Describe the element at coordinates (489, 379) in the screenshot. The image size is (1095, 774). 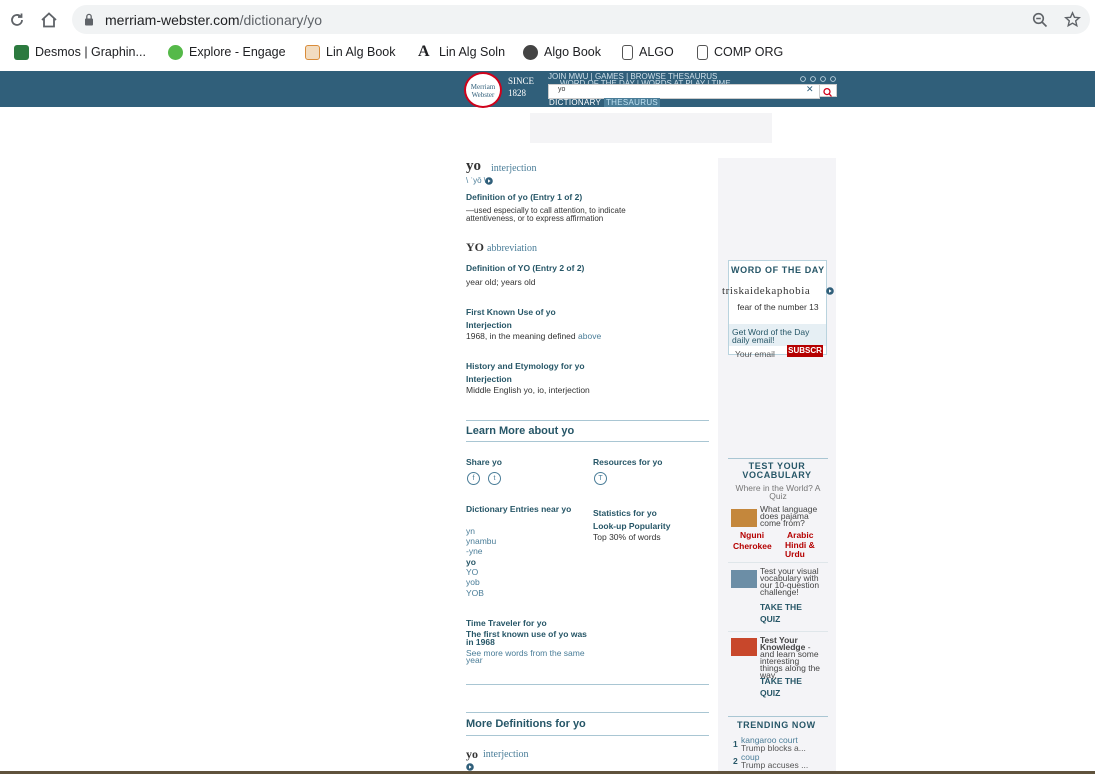
I see `etymology-pos: Interjection` at that location.